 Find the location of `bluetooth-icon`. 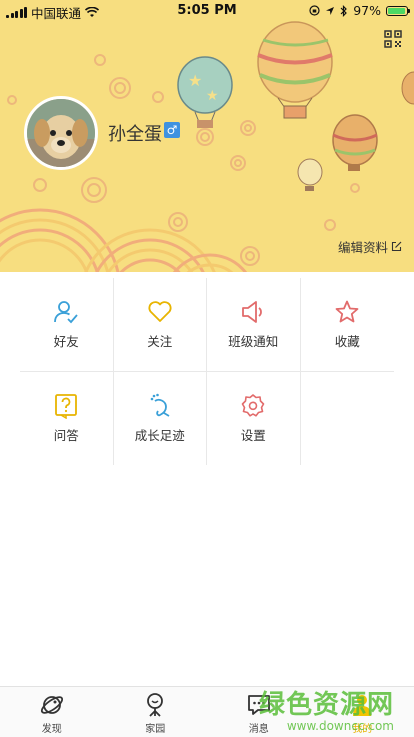

bluetooth-icon is located at coordinates (344, 11).